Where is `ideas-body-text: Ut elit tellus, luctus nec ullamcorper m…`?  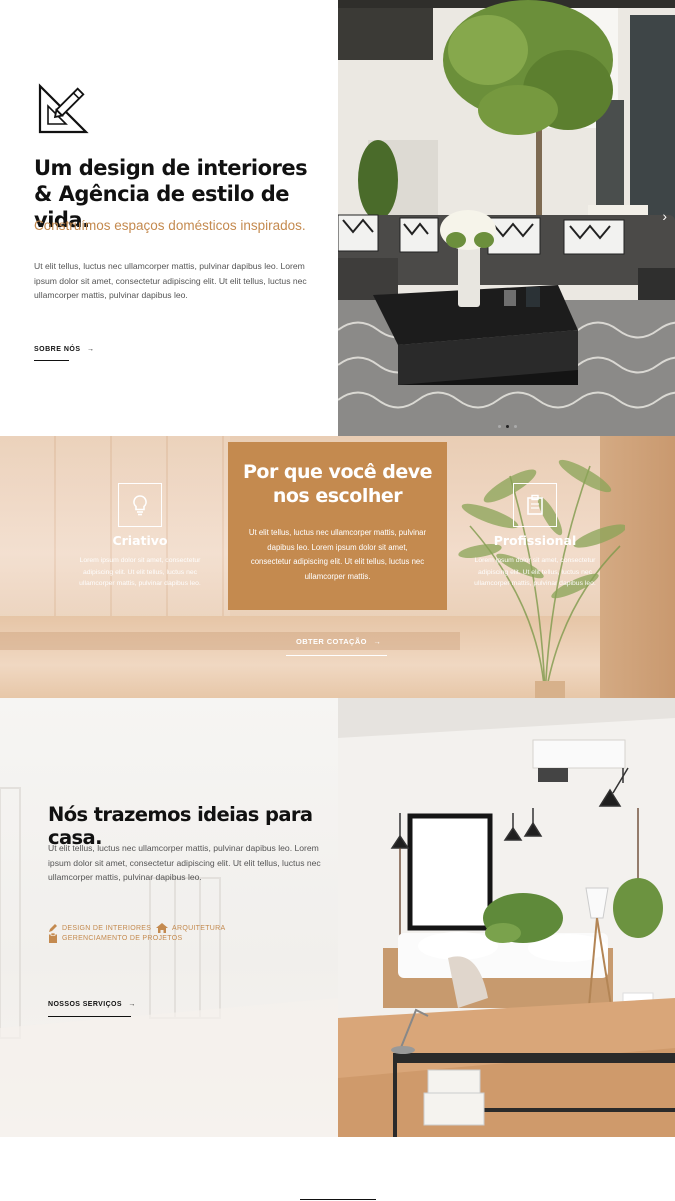
ideas-body-text: Ut elit tellus, luctus nec ullamcorper m… is located at coordinates (184, 862).